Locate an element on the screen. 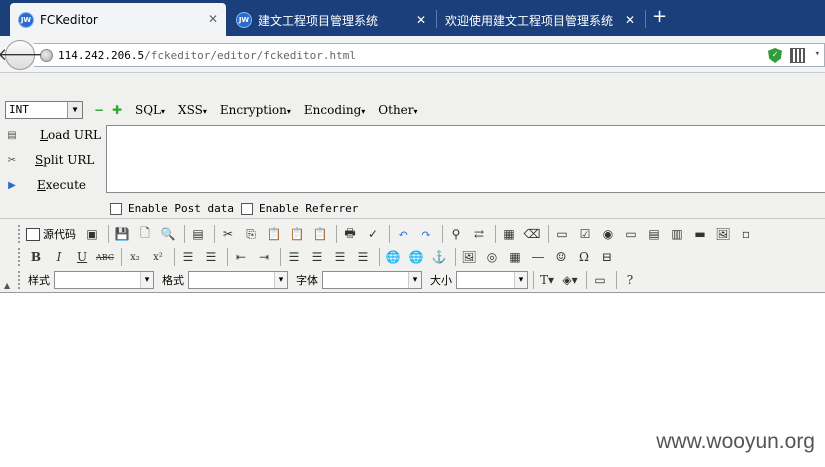 Image resolution: width=825 pixels, height=467 pixels. indent-icon: ⇥ is located at coordinates (264, 257).